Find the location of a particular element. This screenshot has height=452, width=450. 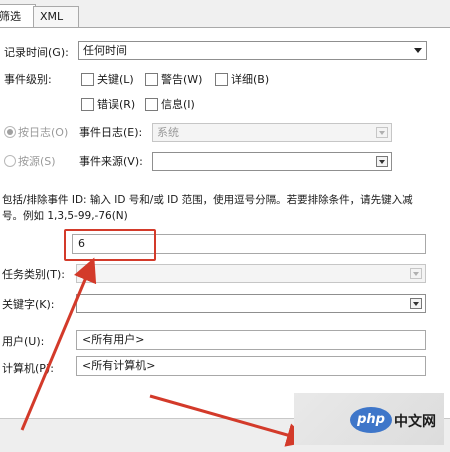

arrow-to-footer is located at coordinates (230, 420).